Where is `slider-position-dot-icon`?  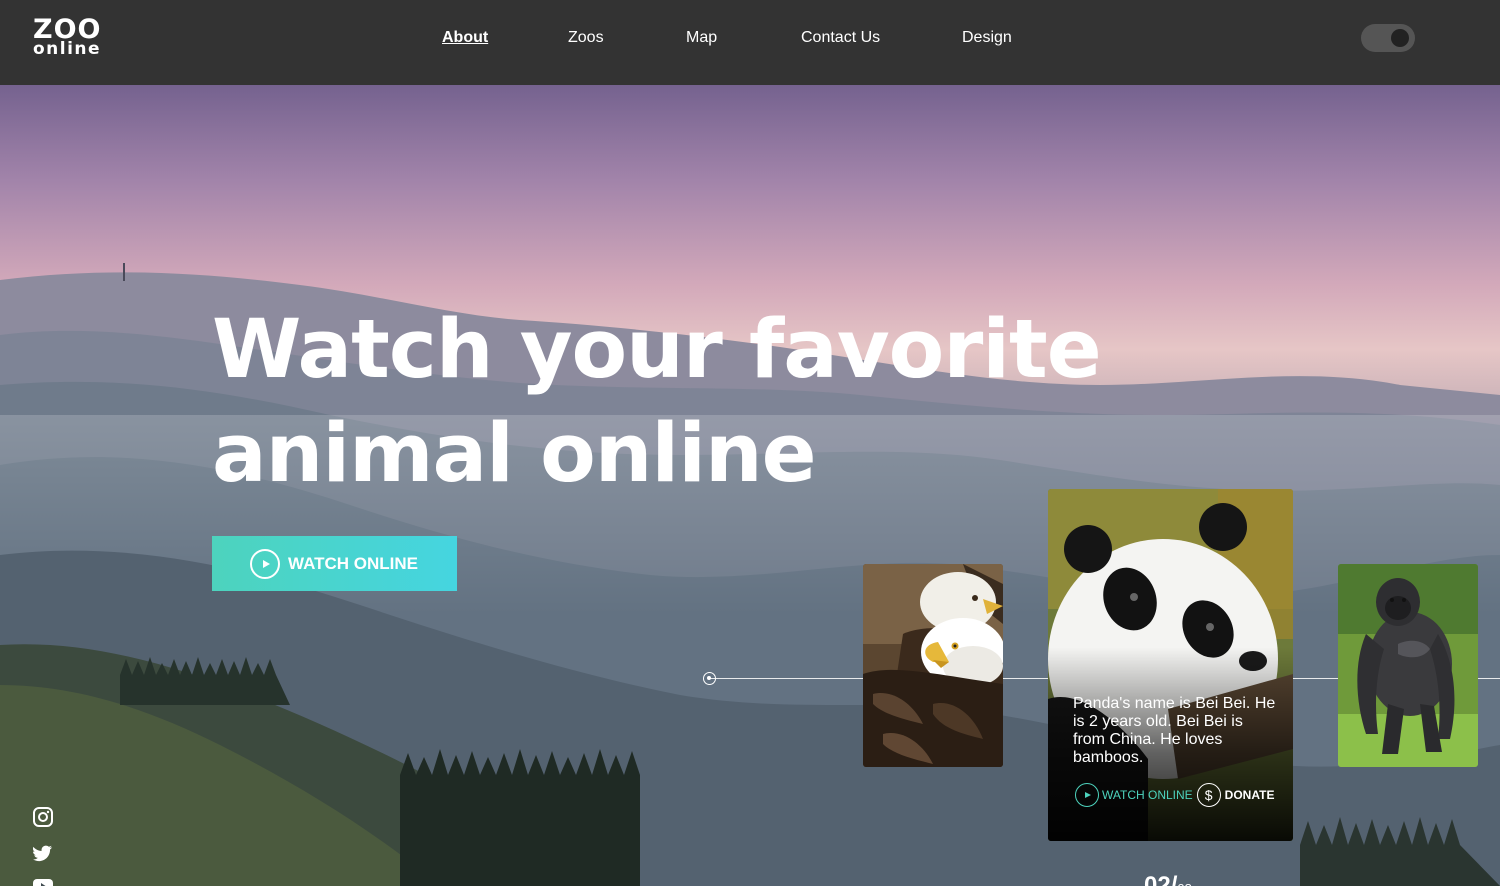
slider-position-dot-icon is located at coordinates (709, 678).